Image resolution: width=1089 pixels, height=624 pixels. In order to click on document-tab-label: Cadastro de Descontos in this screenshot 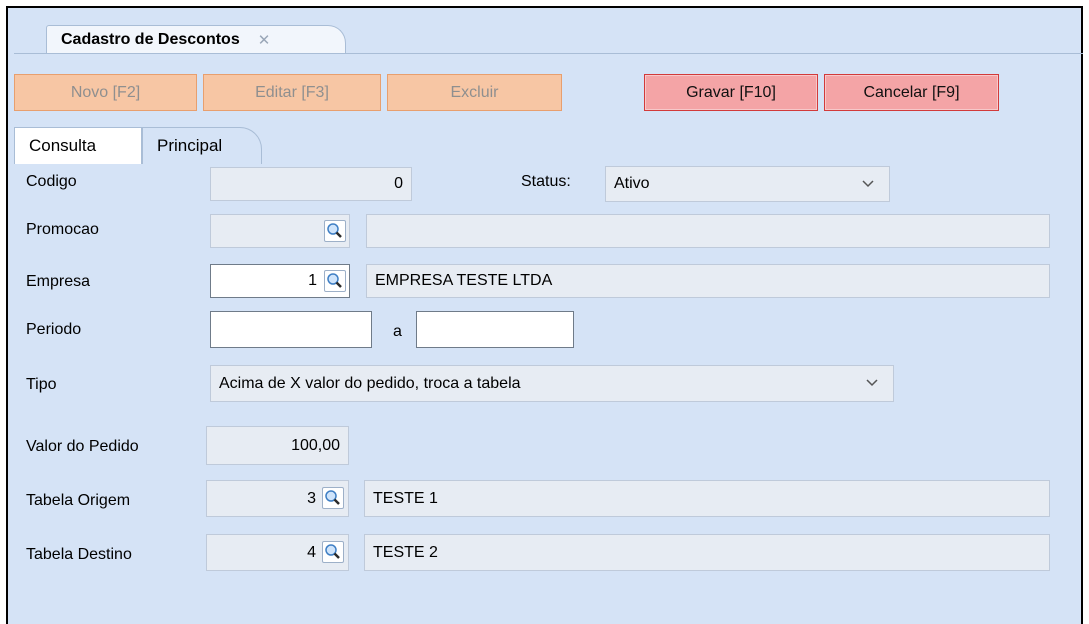, I will do `click(150, 39)`.